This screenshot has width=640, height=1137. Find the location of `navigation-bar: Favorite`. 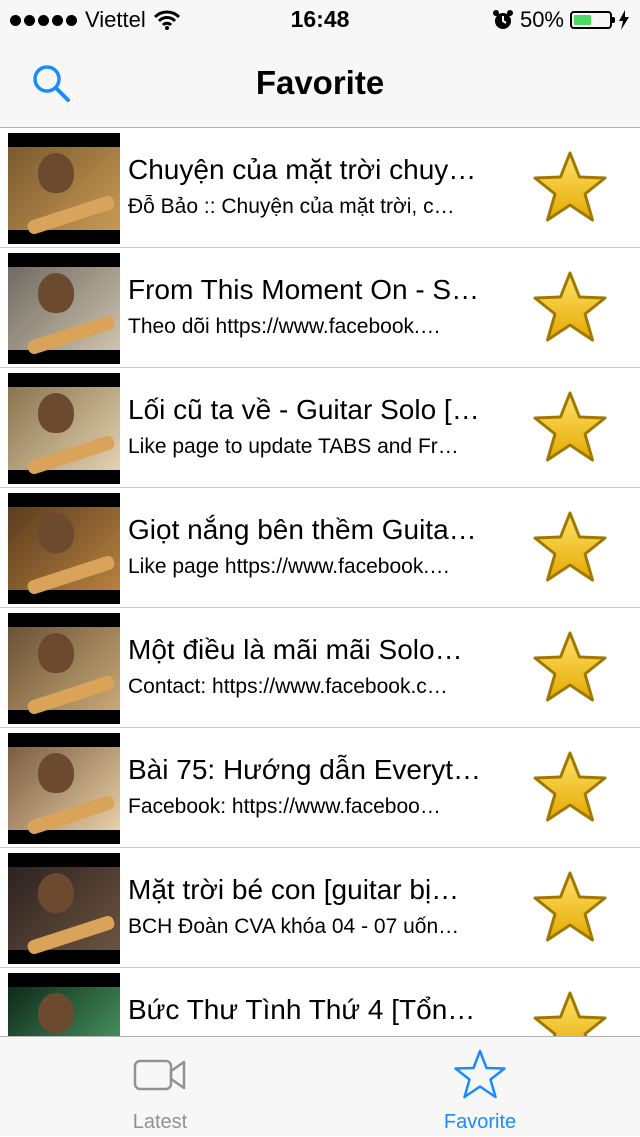

navigation-bar: Favorite is located at coordinates (320, 84).